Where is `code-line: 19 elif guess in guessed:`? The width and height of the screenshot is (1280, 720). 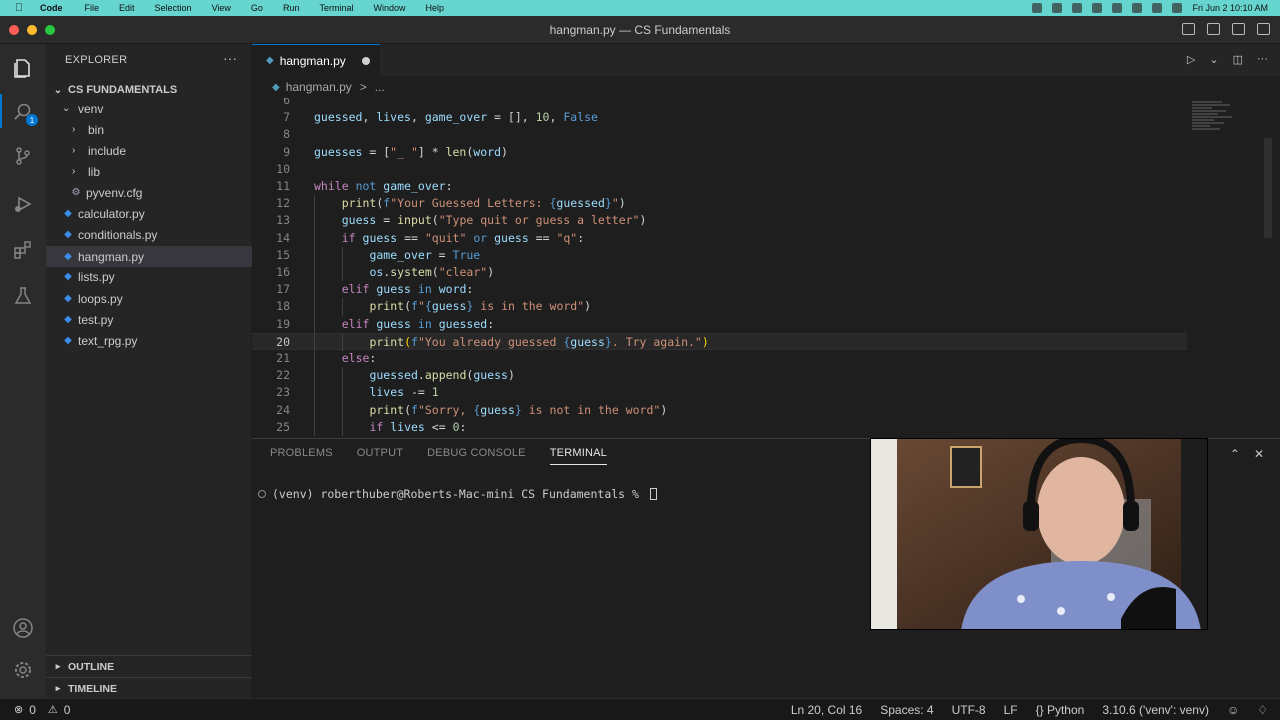 code-line: 19 elif guess in guessed: is located at coordinates (719, 324).